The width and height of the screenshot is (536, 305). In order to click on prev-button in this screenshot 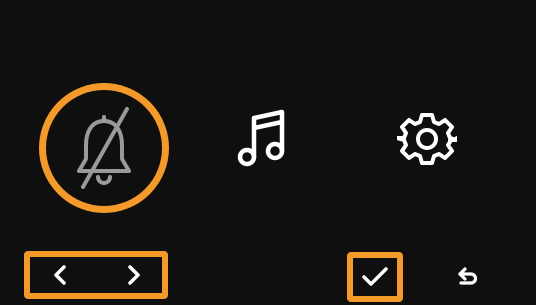, I will do `click(60, 275)`.